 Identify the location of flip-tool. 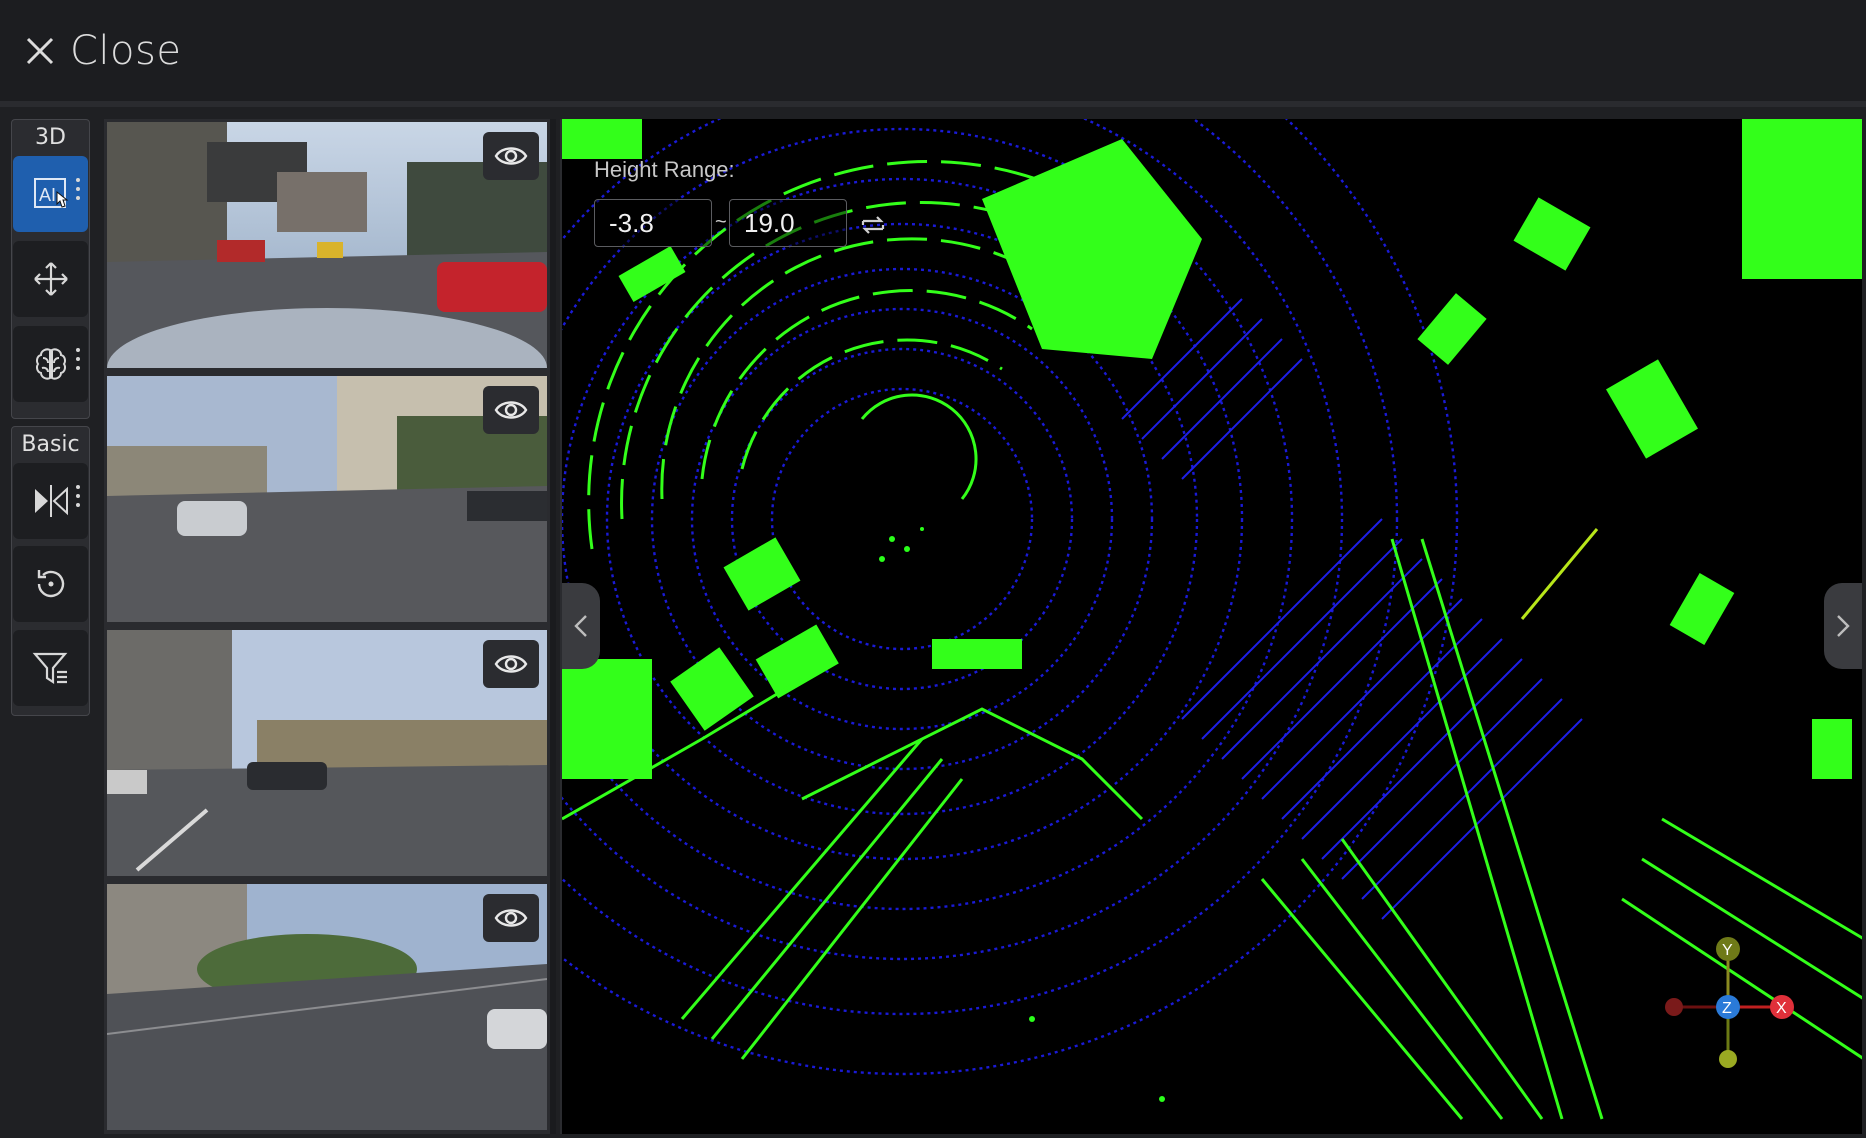
(50, 501).